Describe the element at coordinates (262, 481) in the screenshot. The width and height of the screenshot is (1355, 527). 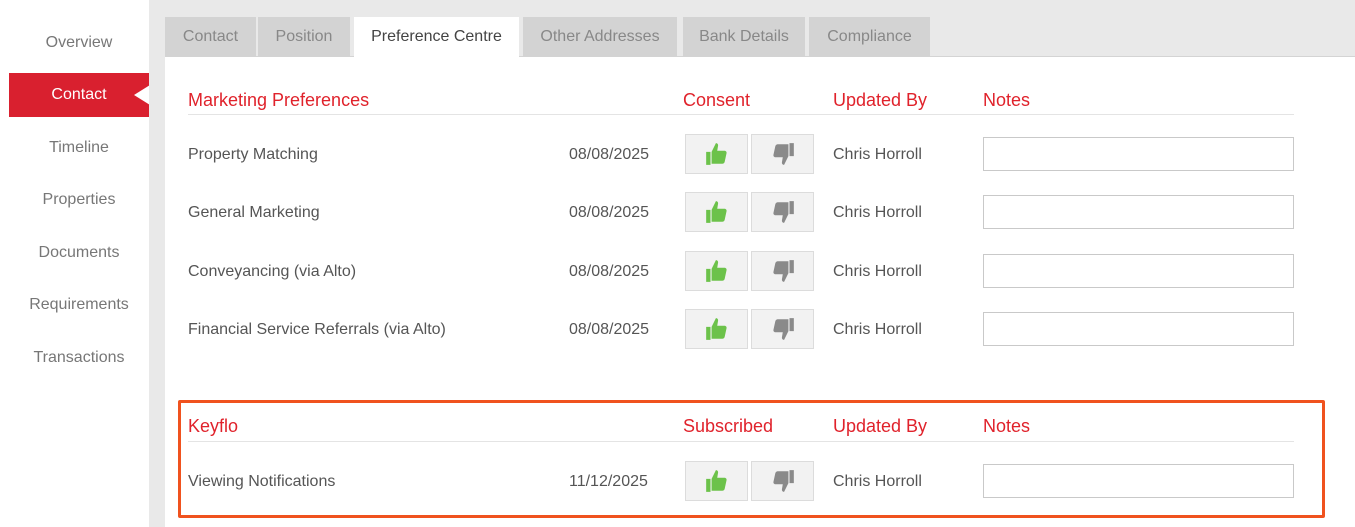
I see `pref-label: Viewing Notifications` at that location.